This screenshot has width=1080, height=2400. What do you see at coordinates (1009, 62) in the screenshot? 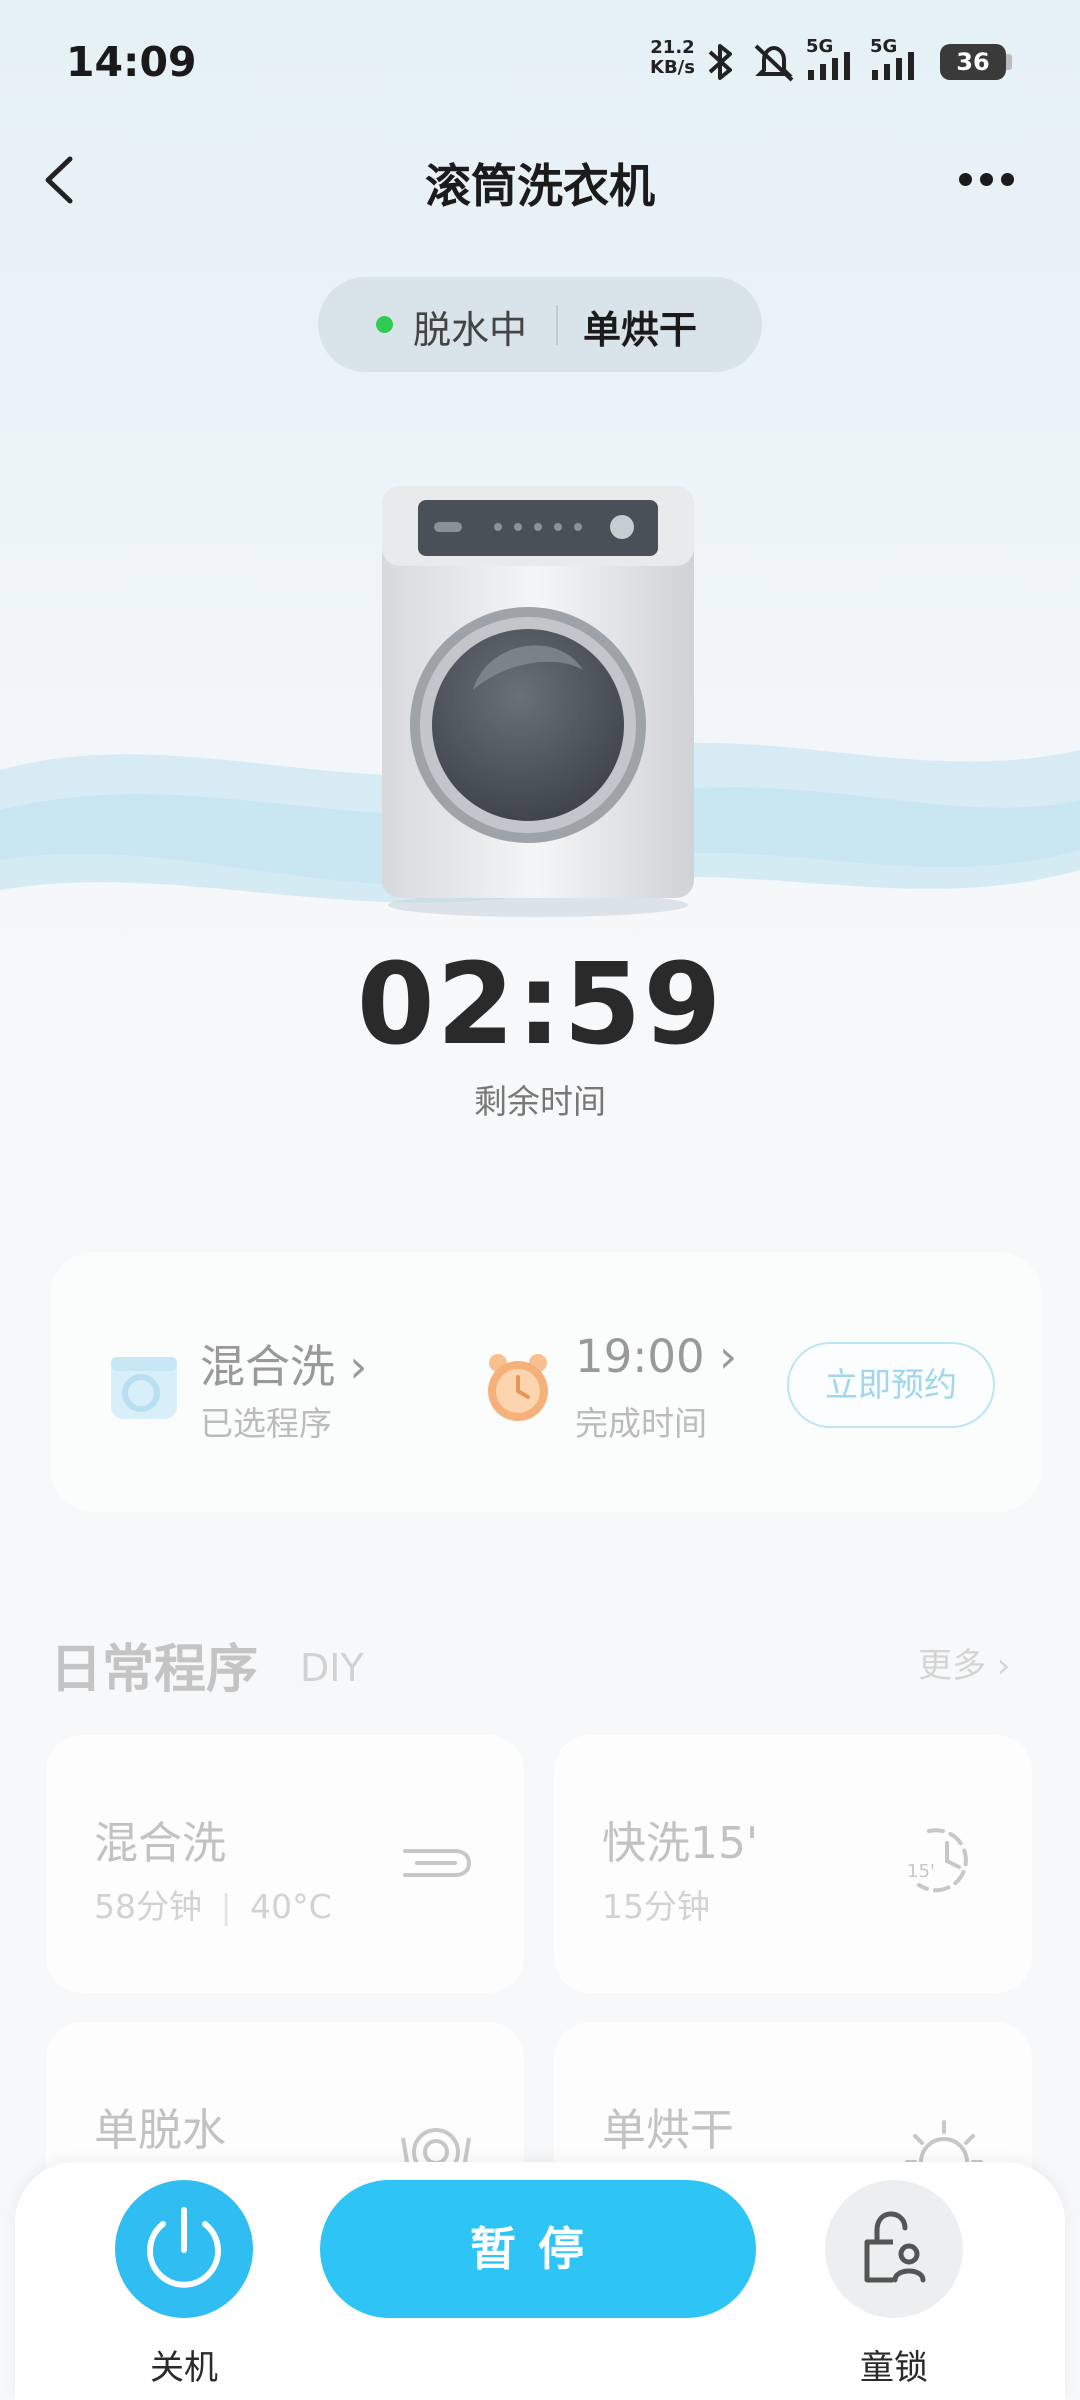
I see `battery-tip` at bounding box center [1009, 62].